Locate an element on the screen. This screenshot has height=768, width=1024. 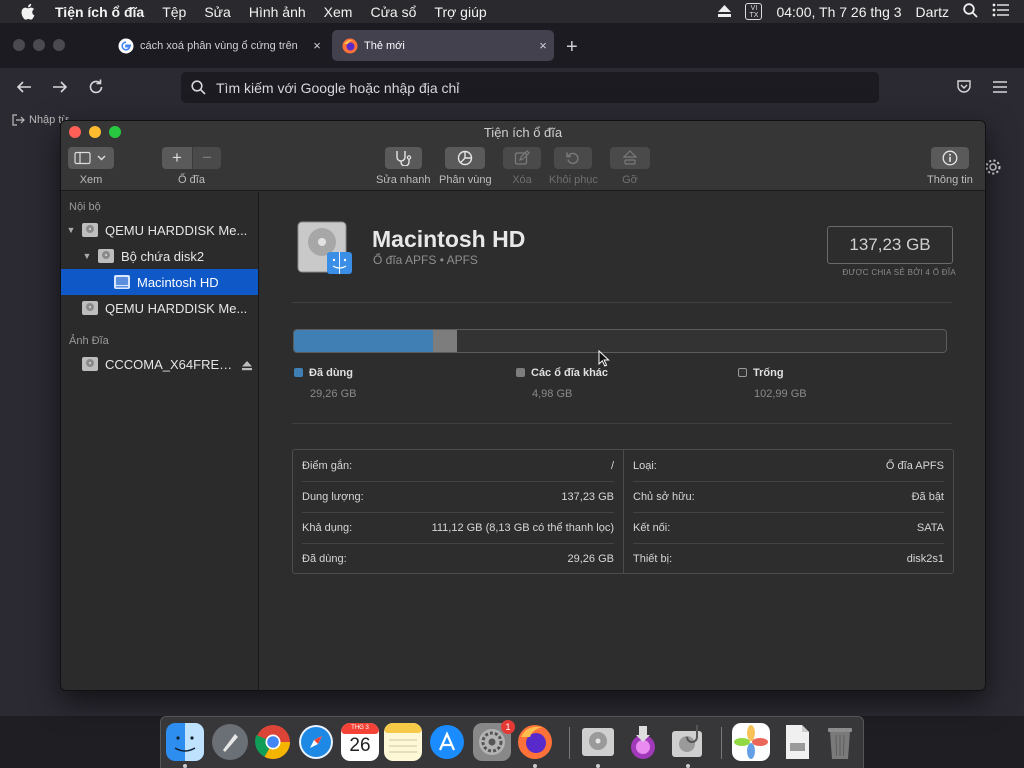
new-tab-button: + is located at coordinates (572, 47).